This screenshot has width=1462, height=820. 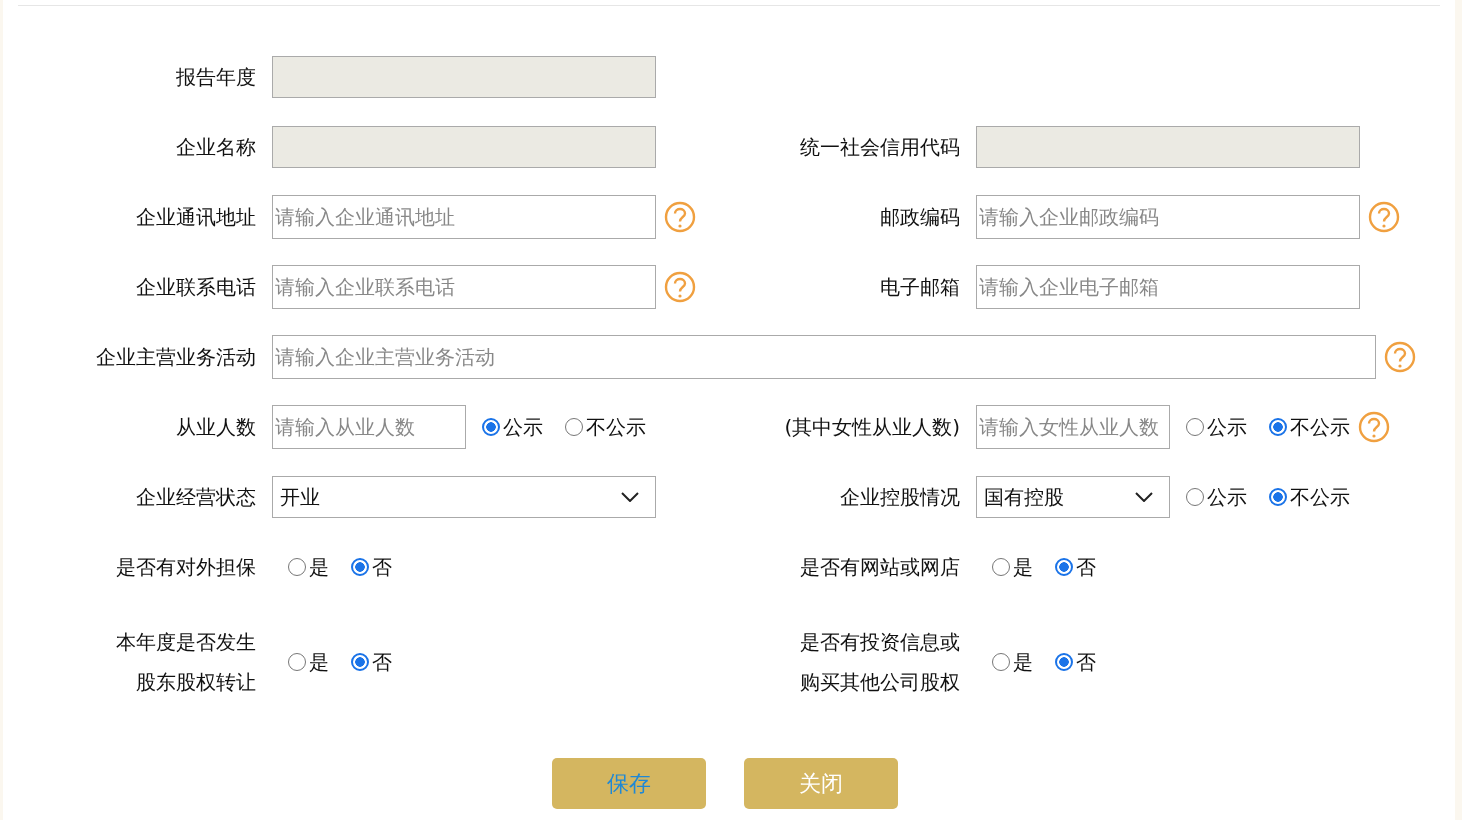 What do you see at coordinates (872, 427) in the screenshot?
I see `field-label: (其中女性从业人数)` at bounding box center [872, 427].